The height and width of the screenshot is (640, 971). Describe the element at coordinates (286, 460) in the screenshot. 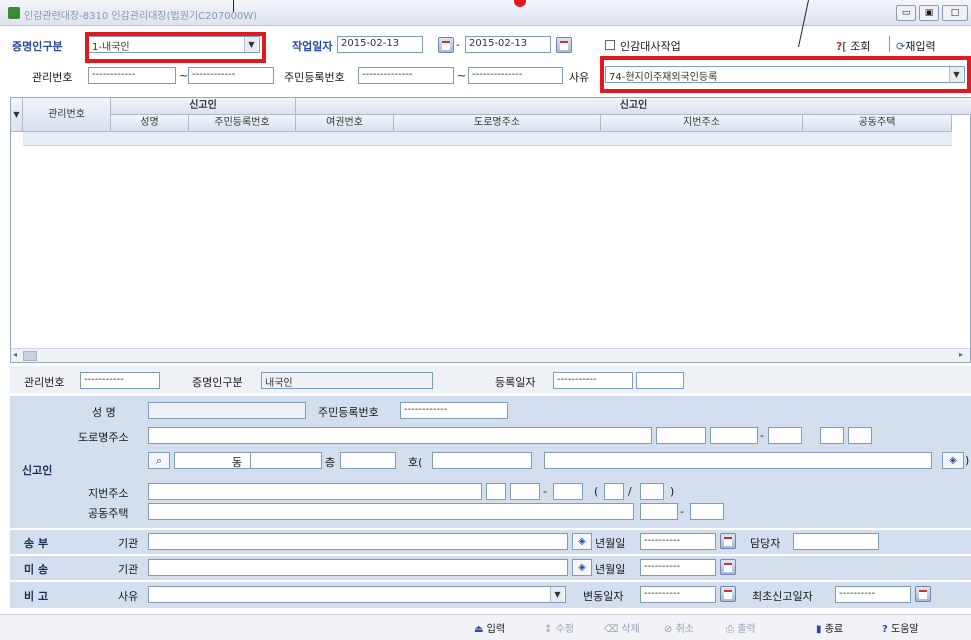

I see `dong-field` at that location.